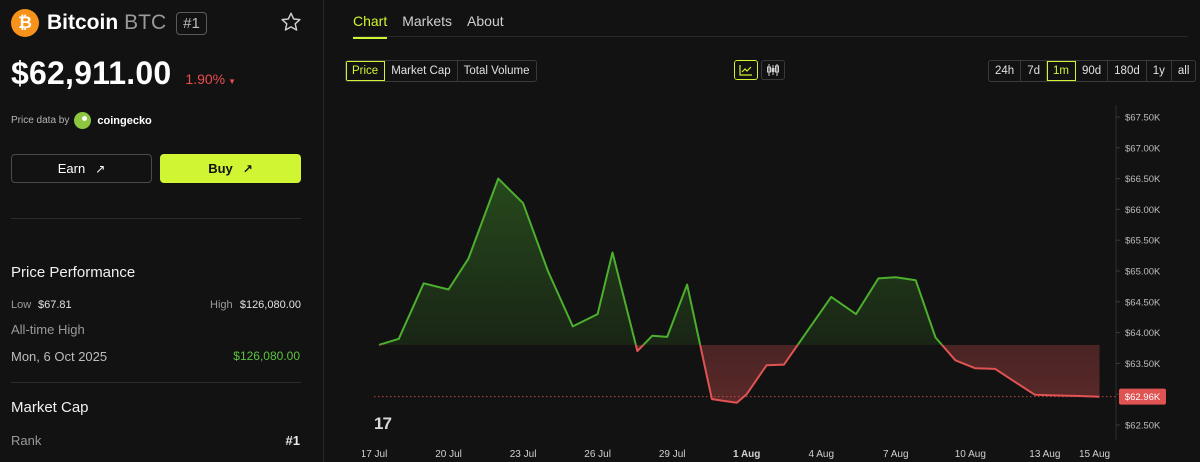 This screenshot has width=1200, height=462. Describe the element at coordinates (191, 23) in the screenshot. I see `rank-badge: #1` at that location.